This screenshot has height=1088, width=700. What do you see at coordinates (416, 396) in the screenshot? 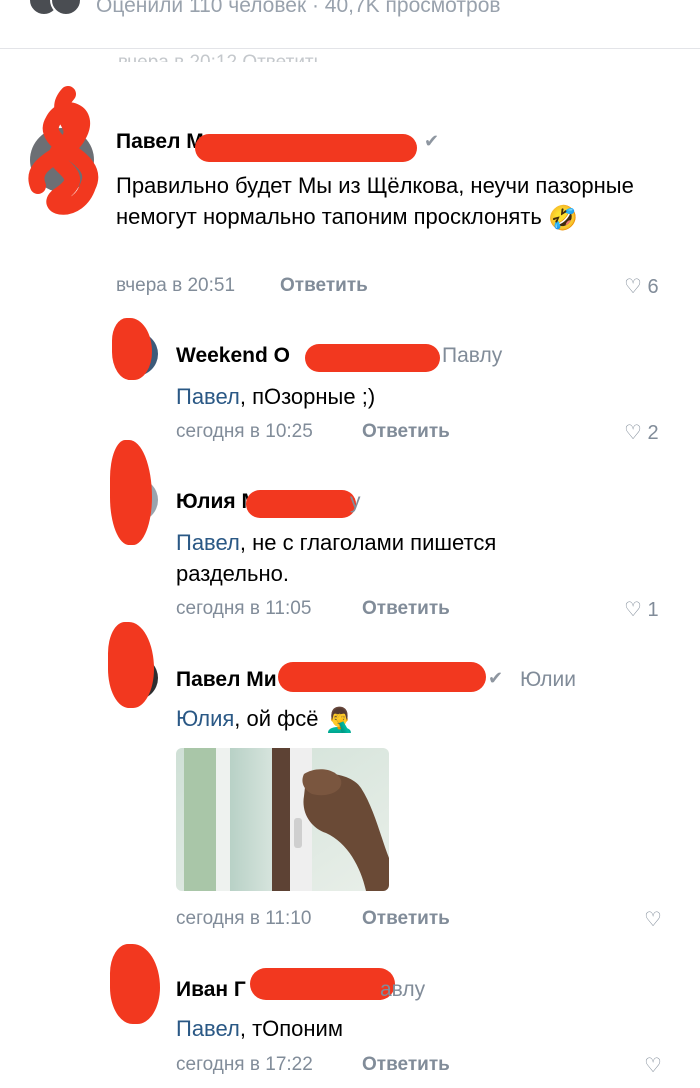
I see `comment-text: Павел, пОзорные ;)` at bounding box center [416, 396].